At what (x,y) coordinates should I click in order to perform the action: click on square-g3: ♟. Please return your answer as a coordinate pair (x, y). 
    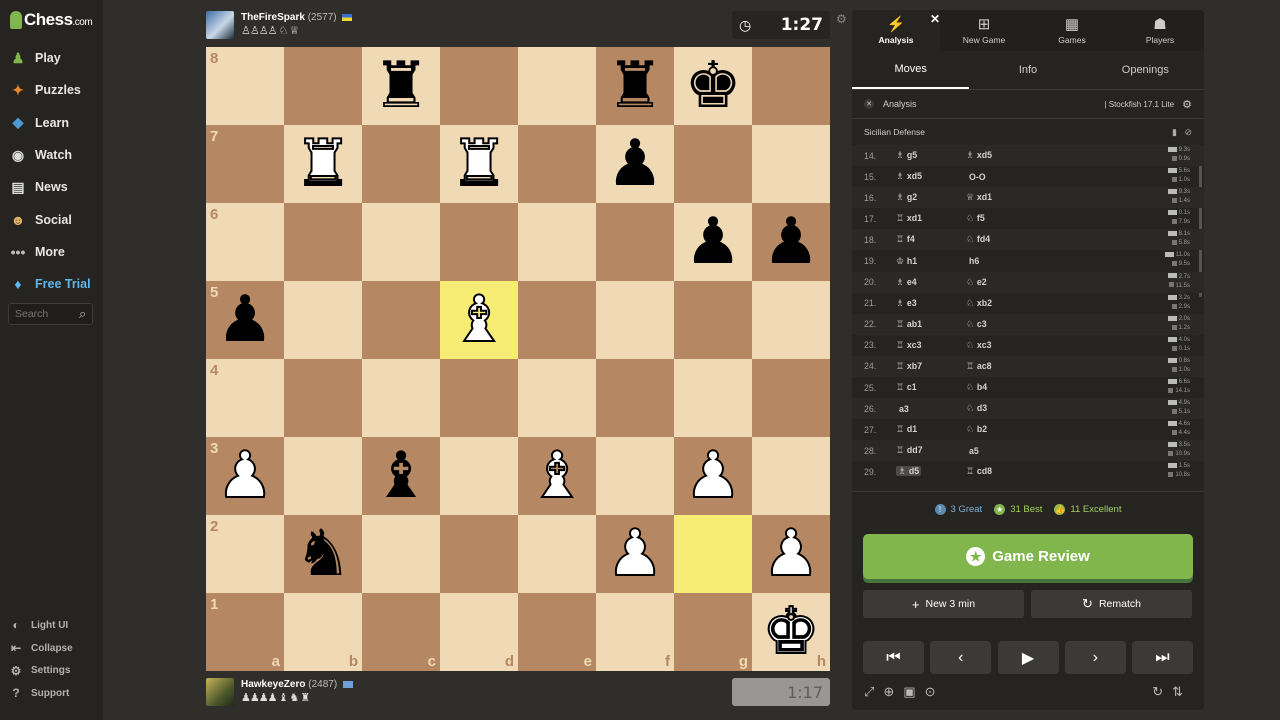
    Looking at the image, I should click on (713, 476).